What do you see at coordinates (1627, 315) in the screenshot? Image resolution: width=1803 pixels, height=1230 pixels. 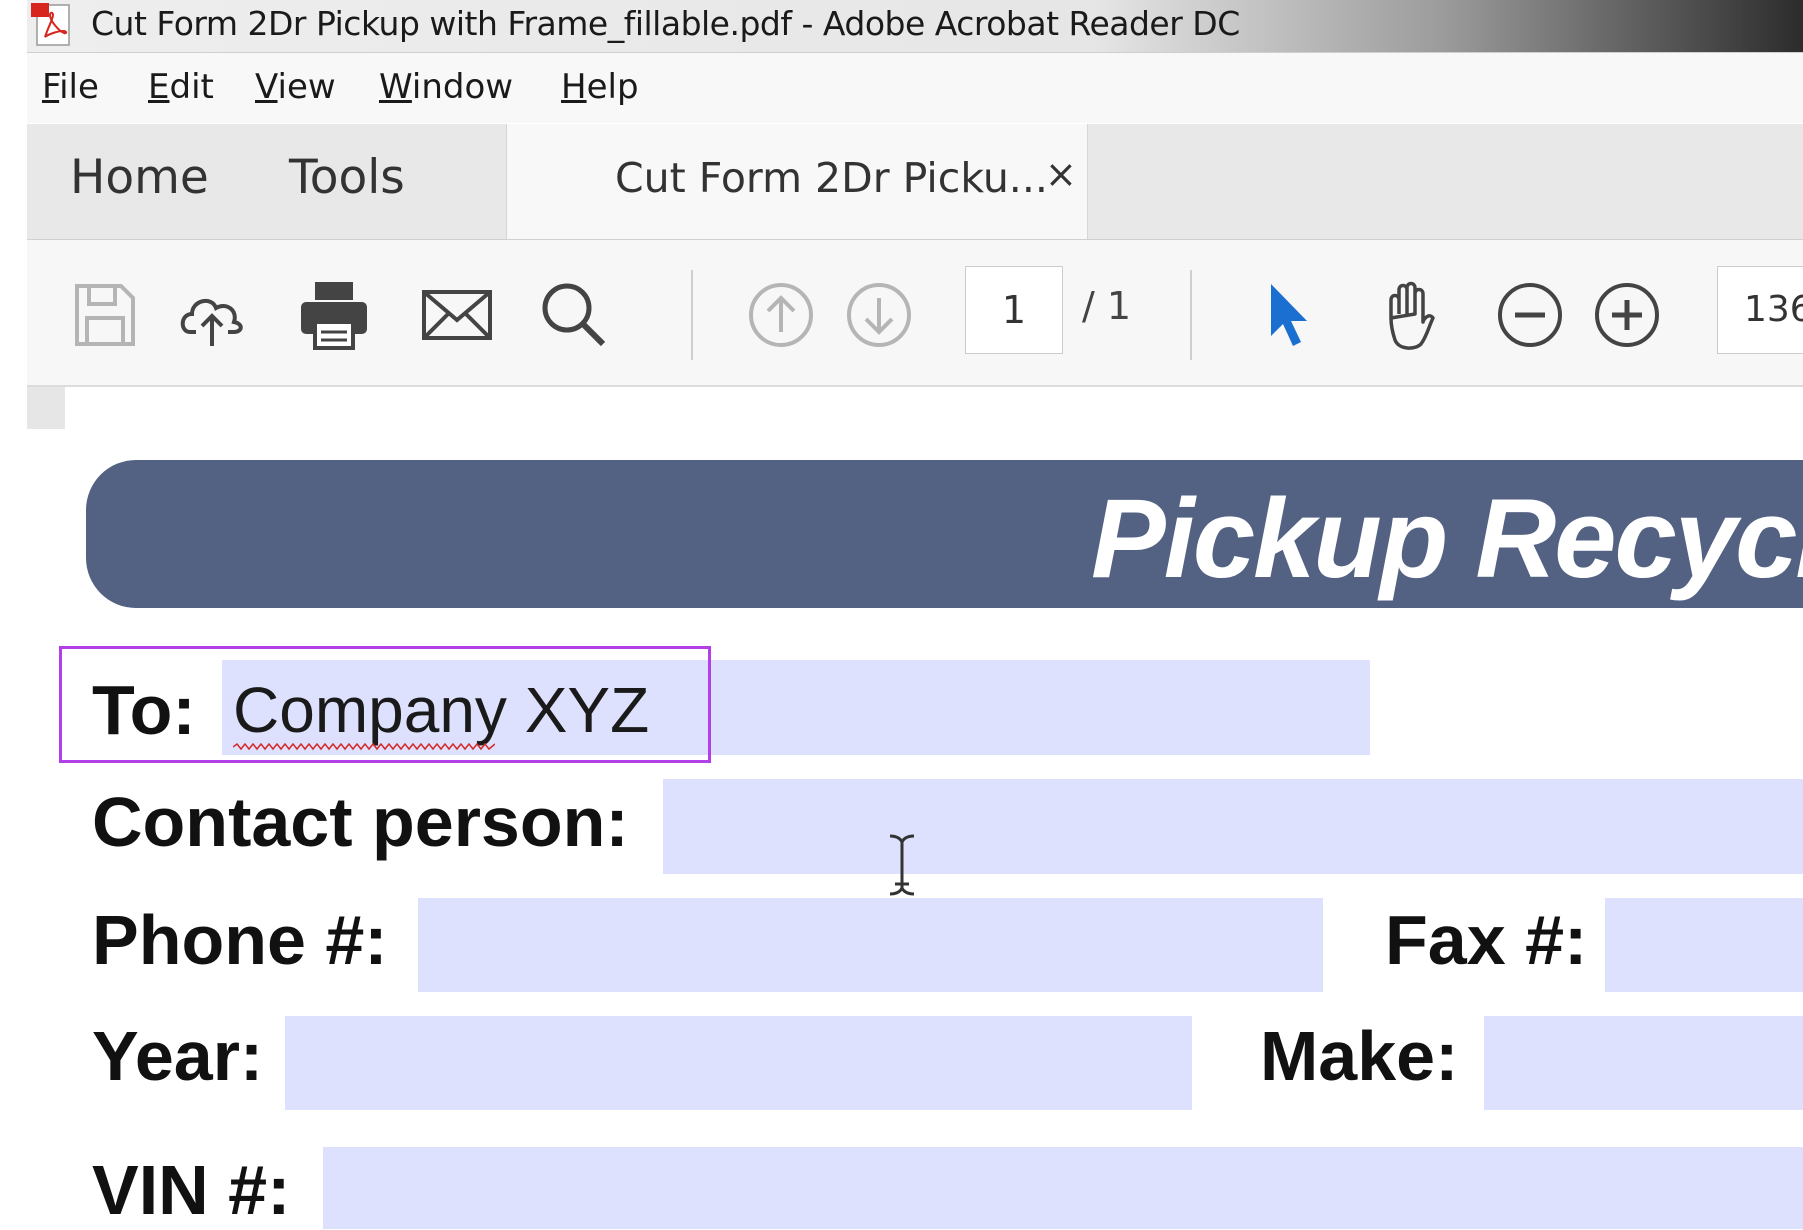 I see `zoom-in-icon` at bounding box center [1627, 315].